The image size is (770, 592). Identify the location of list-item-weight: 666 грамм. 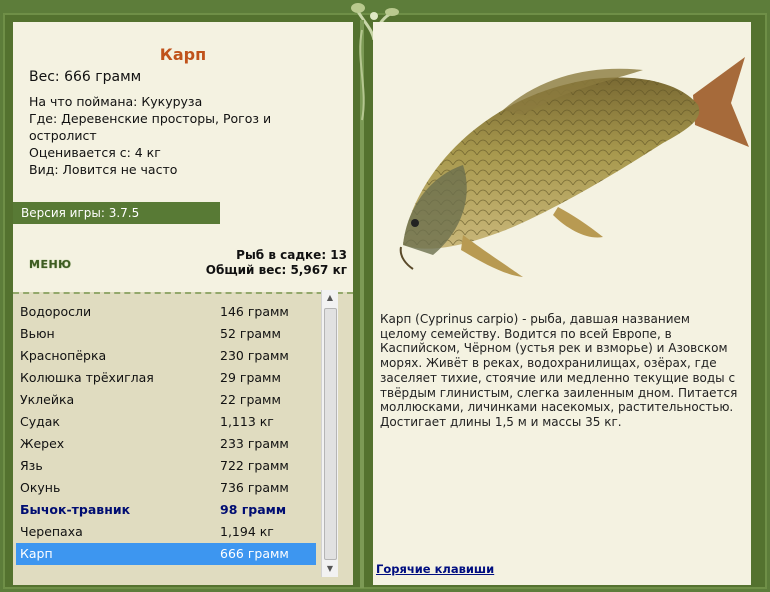
(254, 553).